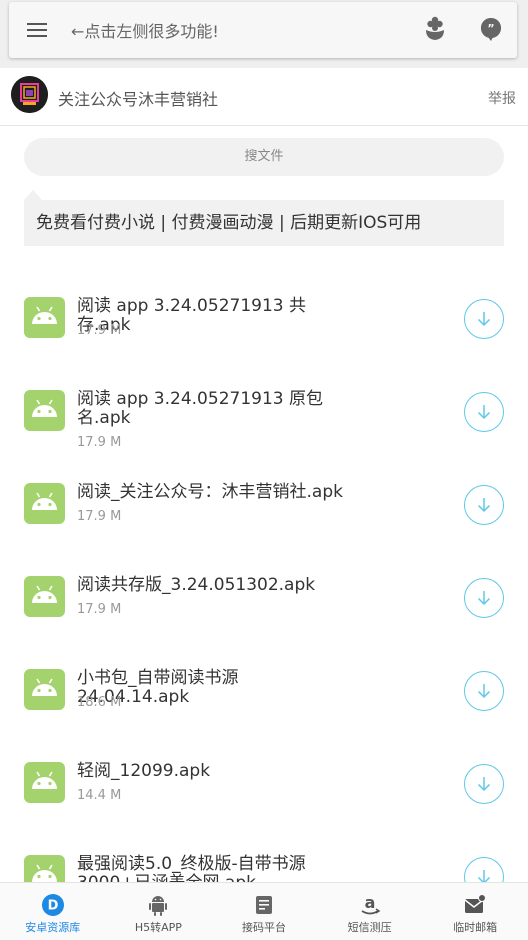 The width and height of the screenshot is (528, 940). What do you see at coordinates (264, 318) in the screenshot?
I see `file-item: 阅读 app 3.24.05271913 共存.apk 17.9 M` at bounding box center [264, 318].